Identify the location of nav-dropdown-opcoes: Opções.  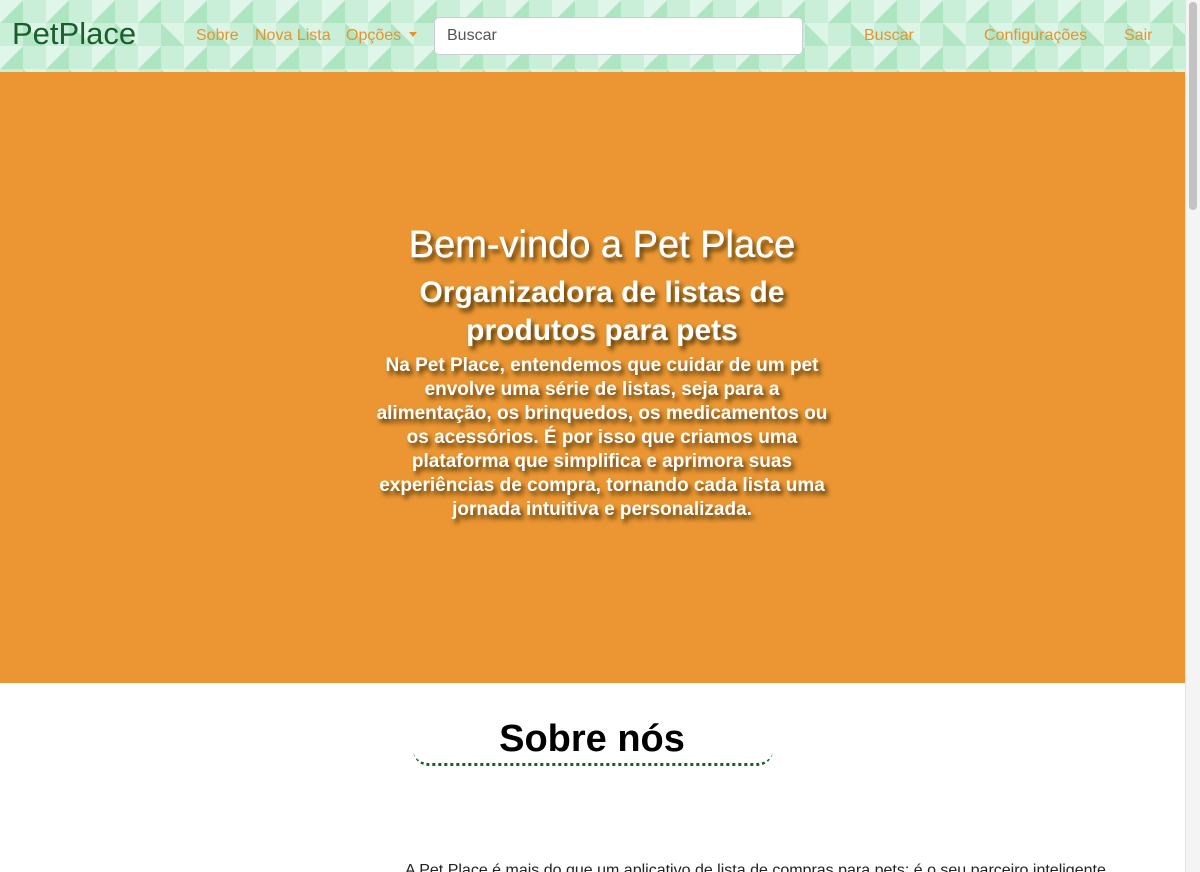
(382, 36).